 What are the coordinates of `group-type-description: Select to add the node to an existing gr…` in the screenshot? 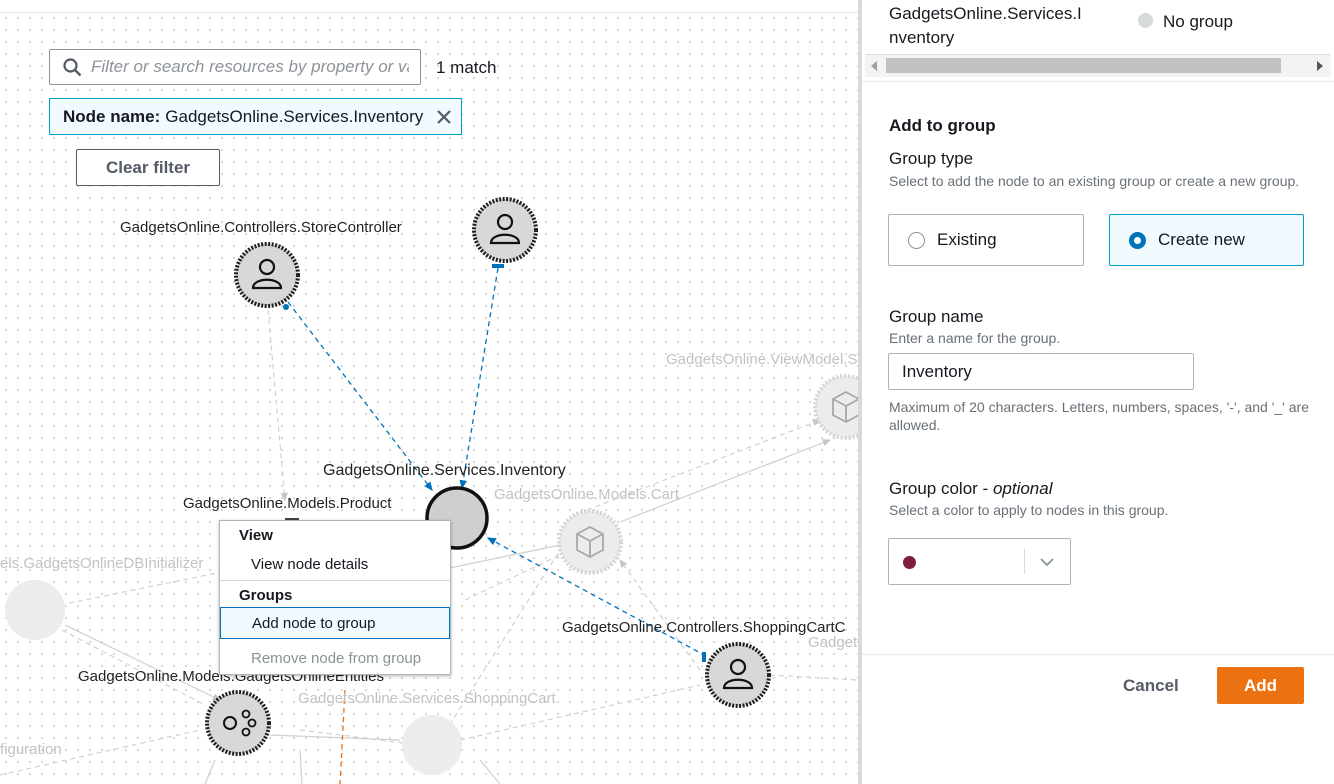 It's located at (1094, 181).